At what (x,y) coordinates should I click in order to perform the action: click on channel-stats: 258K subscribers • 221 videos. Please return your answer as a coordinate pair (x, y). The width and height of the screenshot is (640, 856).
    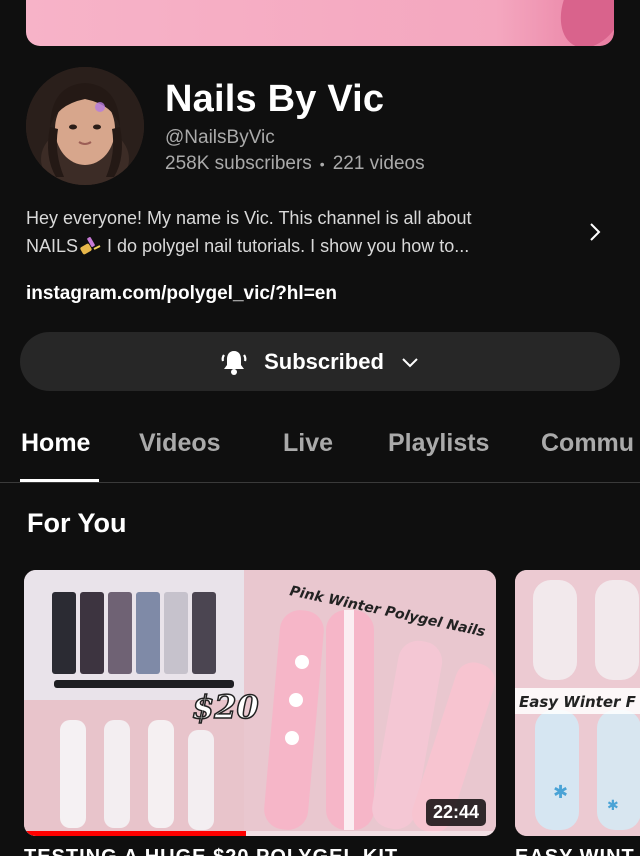
    Looking at the image, I should click on (295, 164).